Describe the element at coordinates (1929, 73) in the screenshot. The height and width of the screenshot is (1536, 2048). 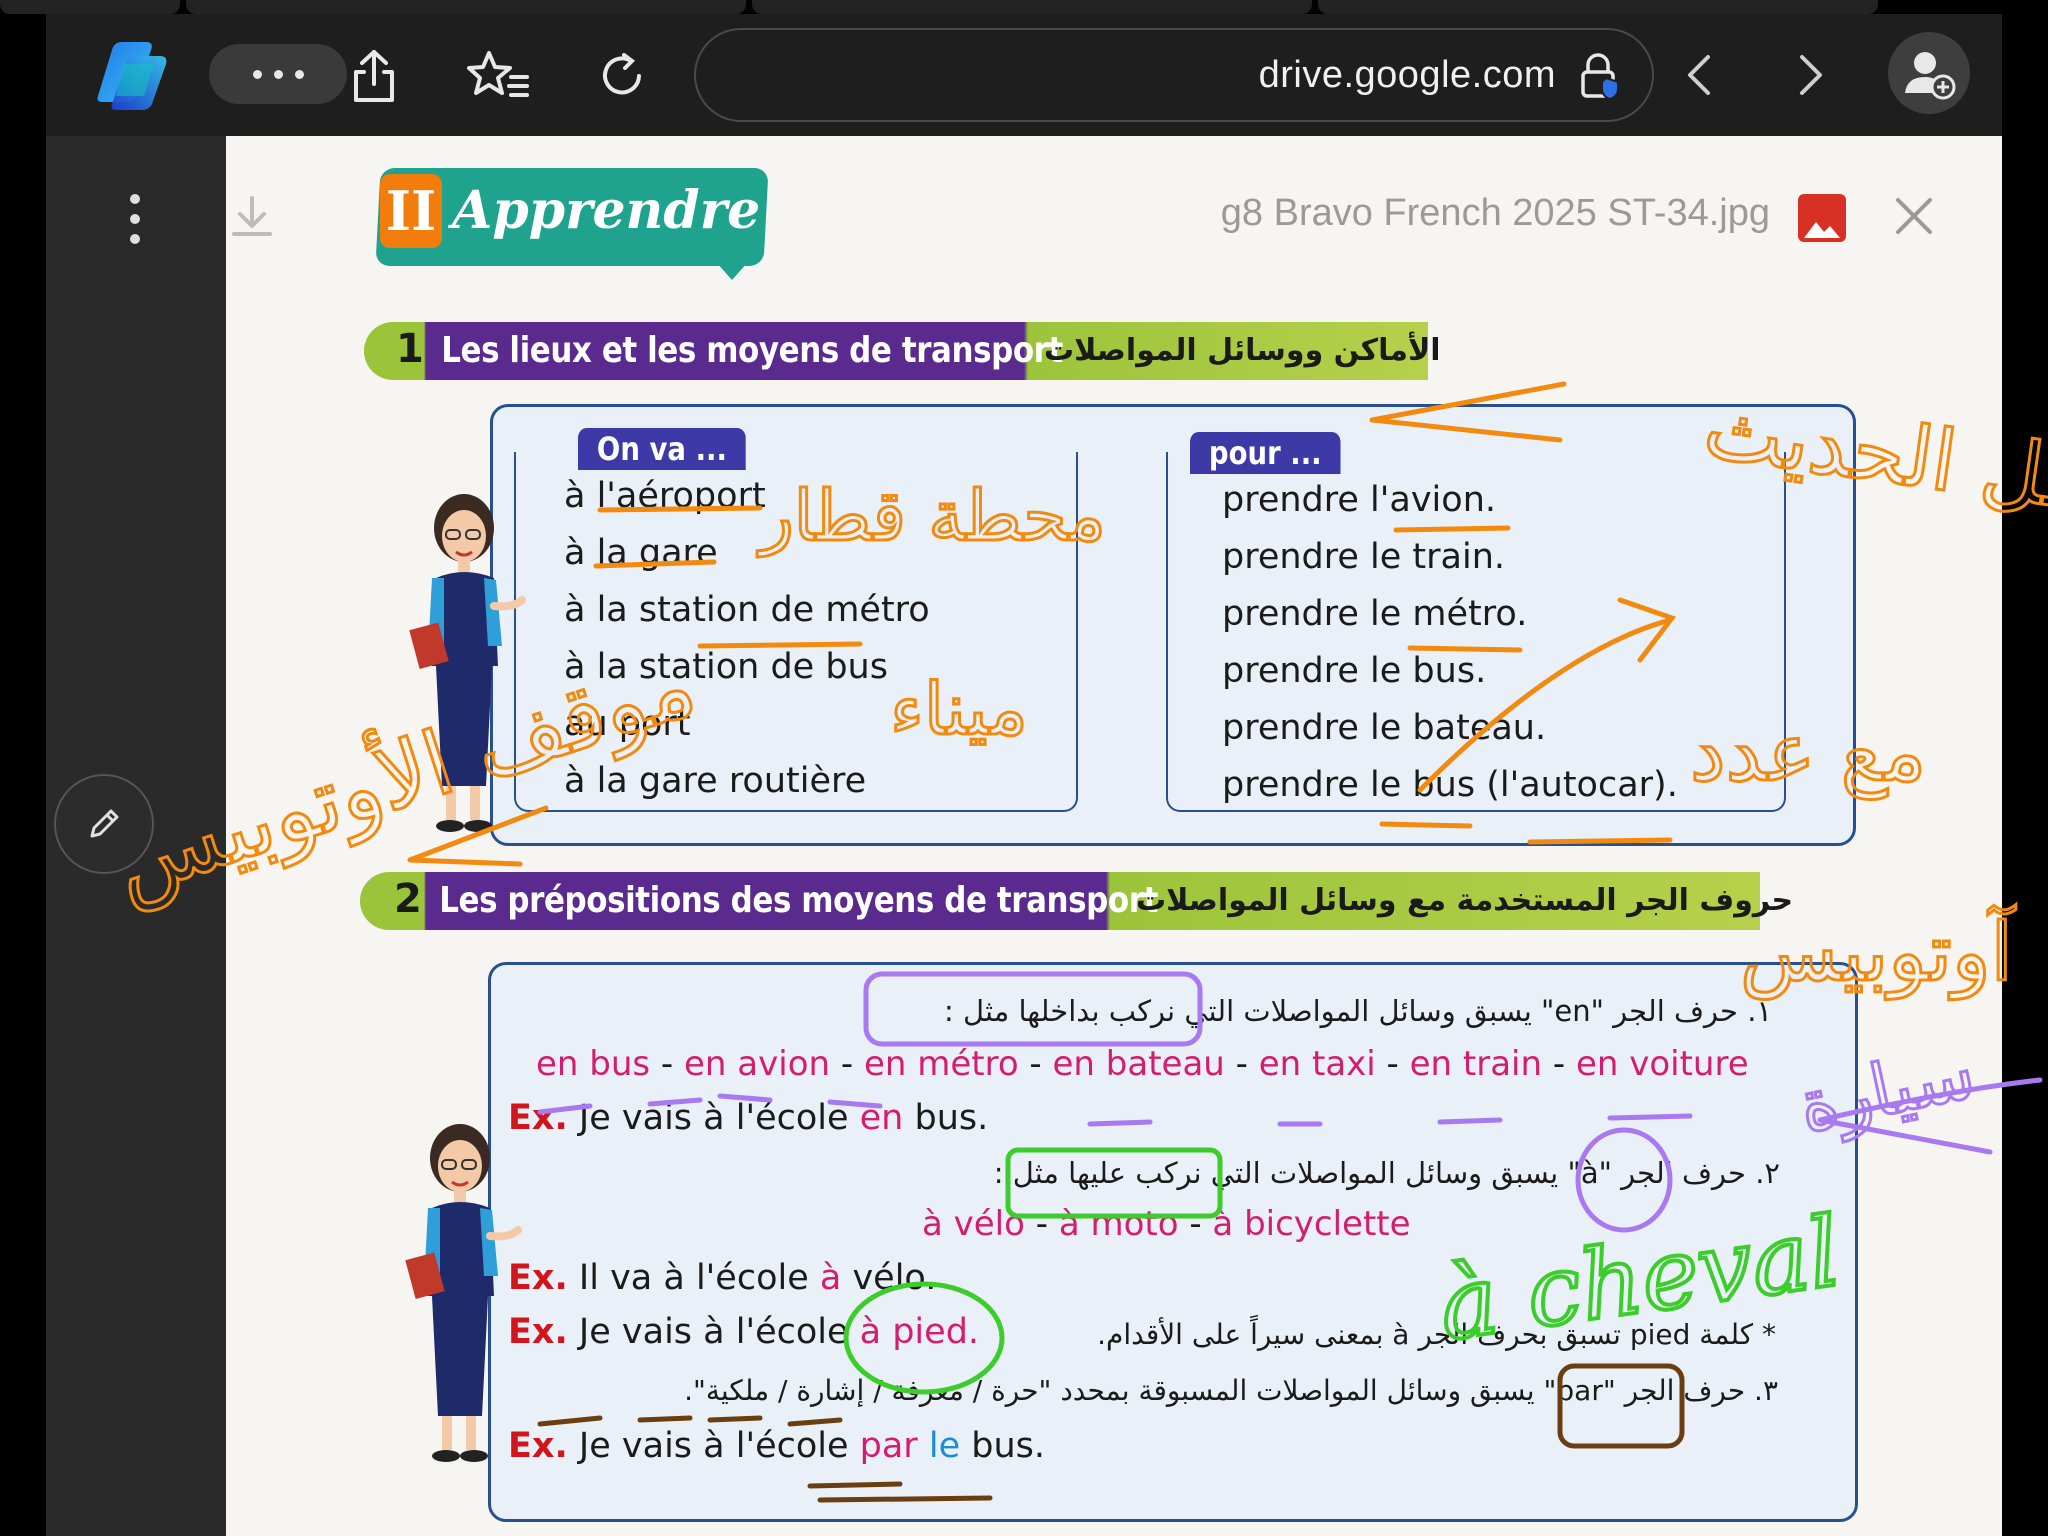
I see `profile-icon` at that location.